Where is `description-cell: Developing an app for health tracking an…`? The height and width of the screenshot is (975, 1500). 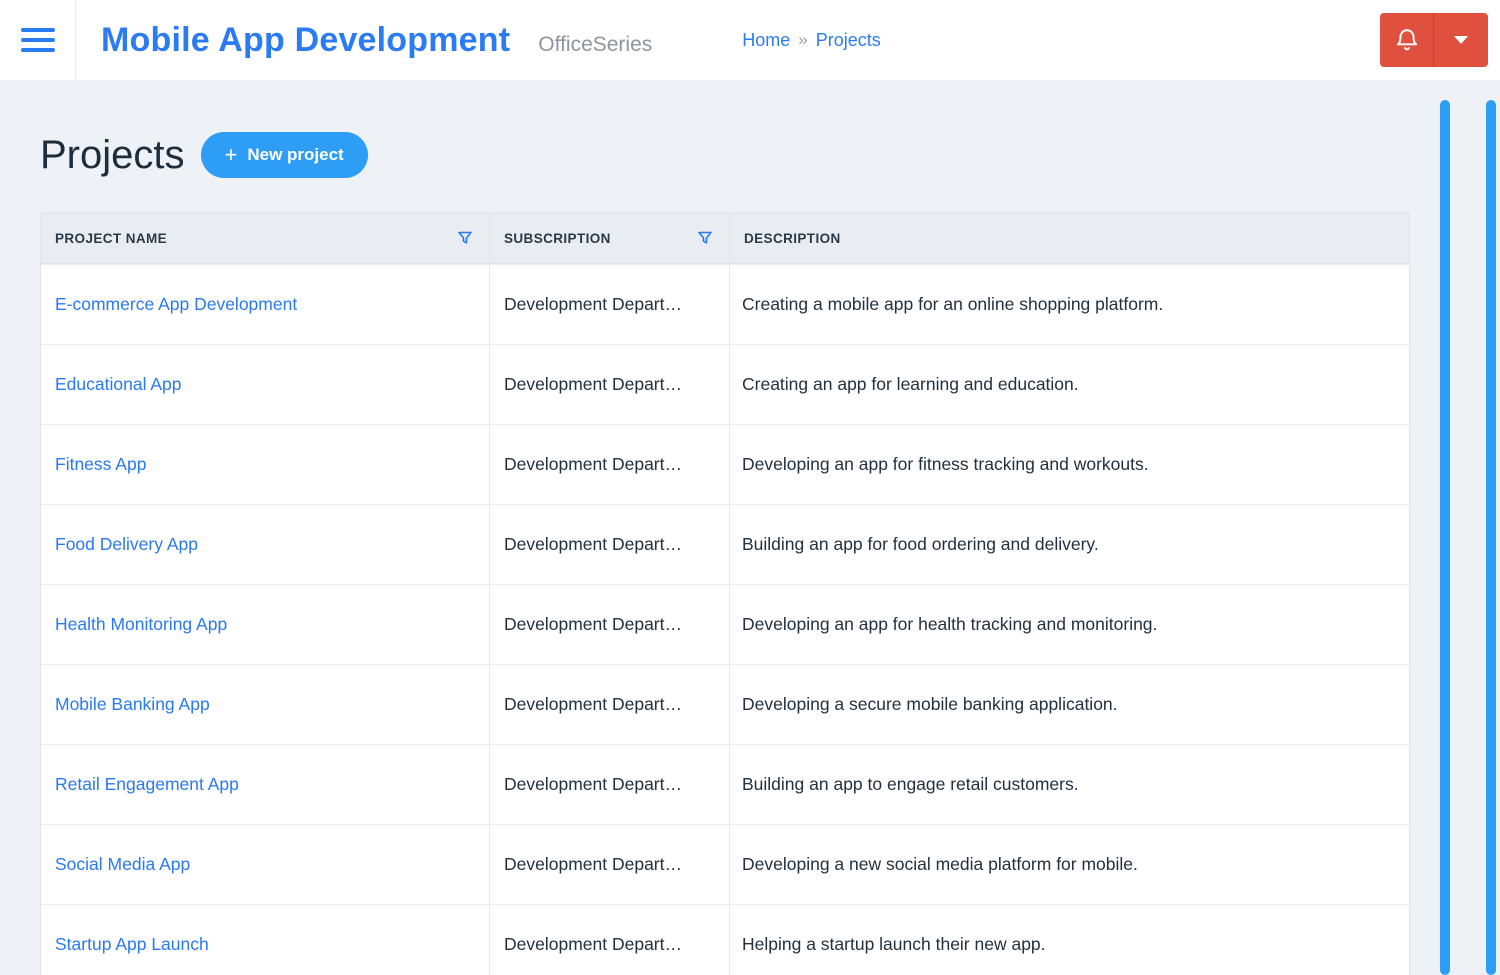 description-cell: Developing an app for health tracking an… is located at coordinates (950, 624).